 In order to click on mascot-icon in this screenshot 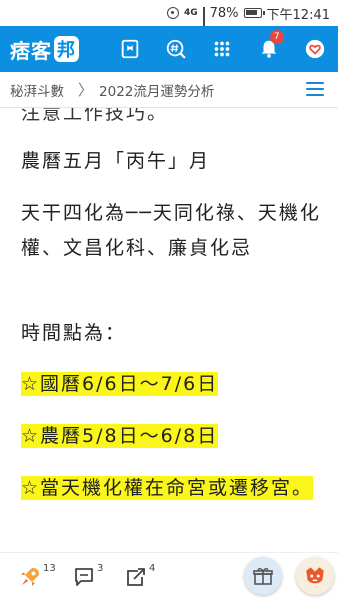, I will do `click(315, 575)`.